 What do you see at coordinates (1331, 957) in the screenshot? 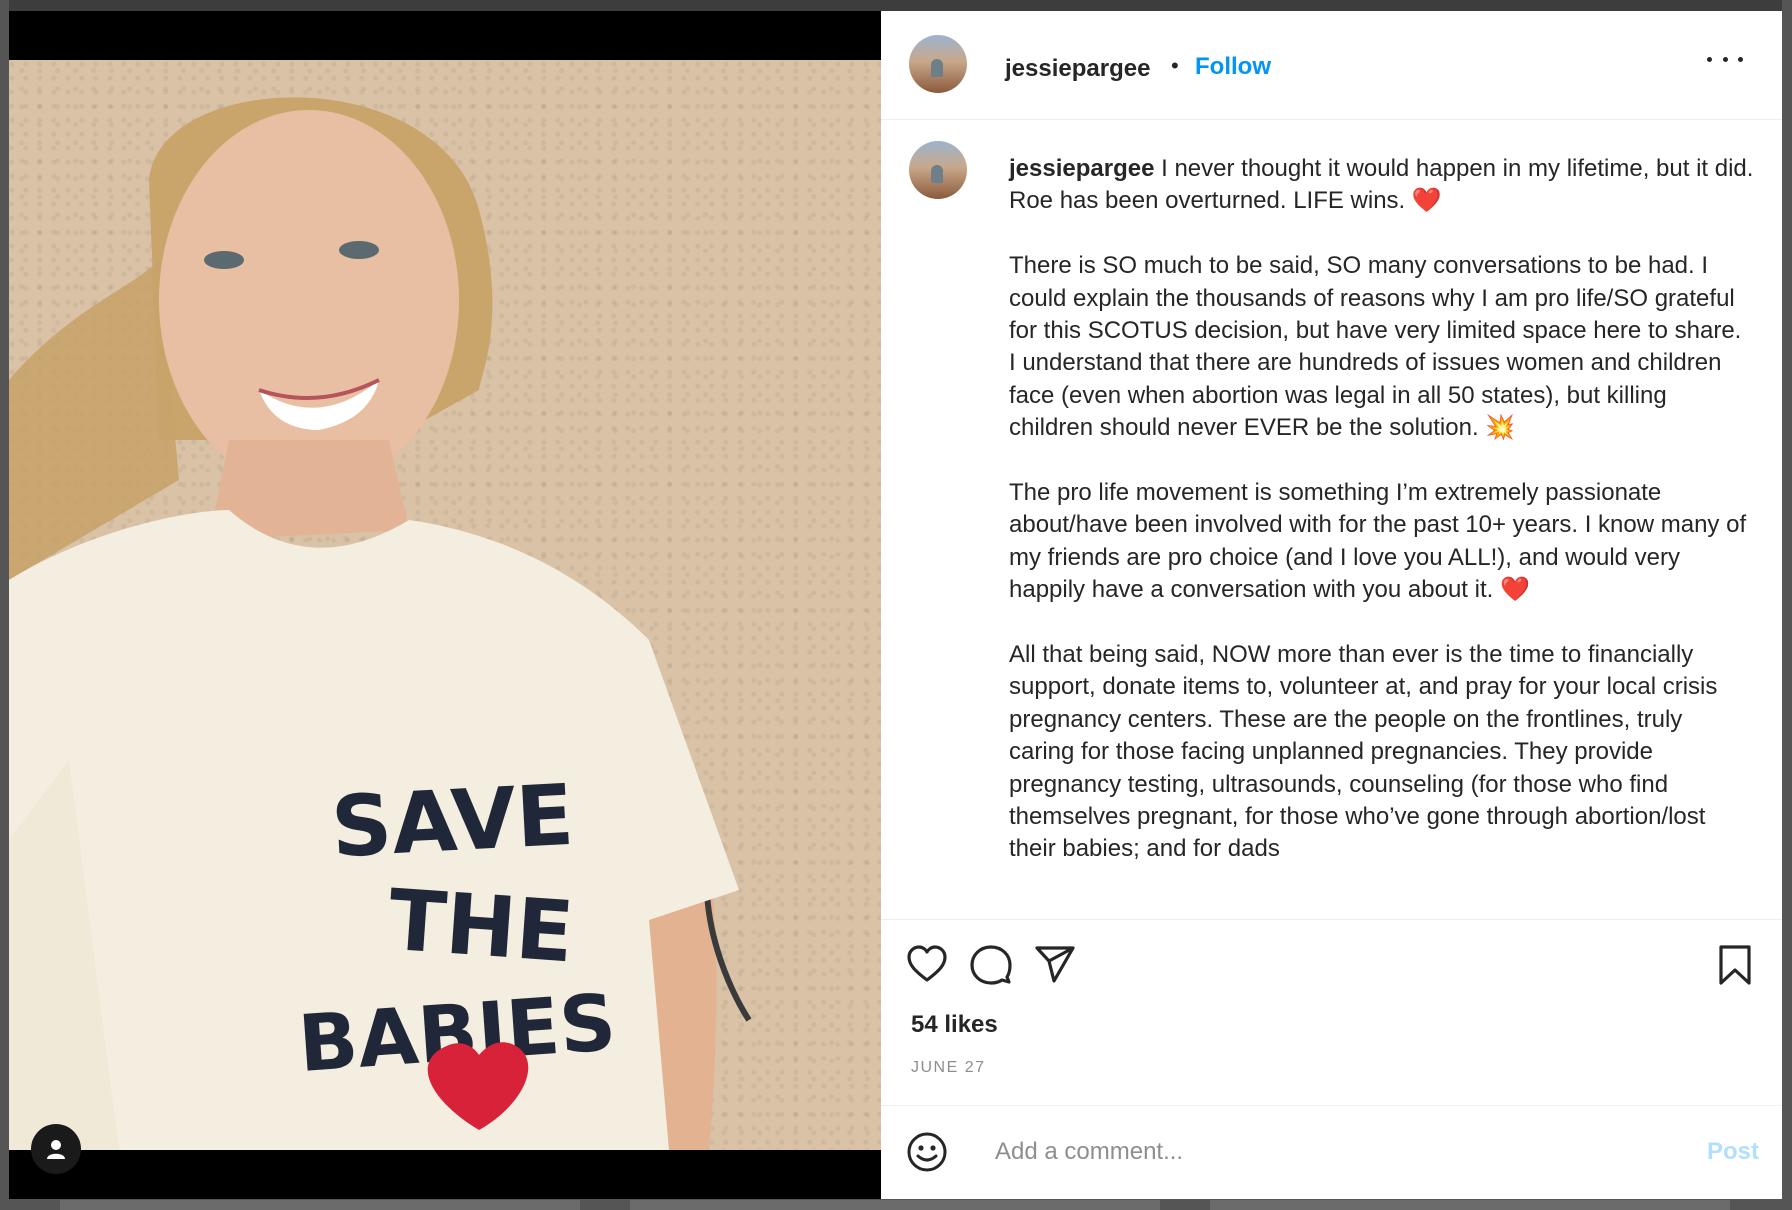
I see `action-bar` at bounding box center [1331, 957].